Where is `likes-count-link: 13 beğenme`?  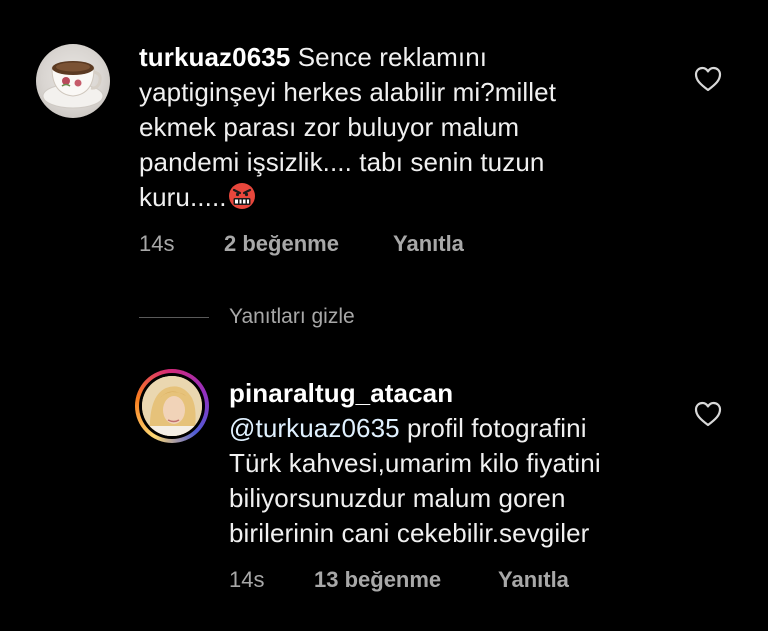
likes-count-link: 13 beğenme is located at coordinates (377, 580).